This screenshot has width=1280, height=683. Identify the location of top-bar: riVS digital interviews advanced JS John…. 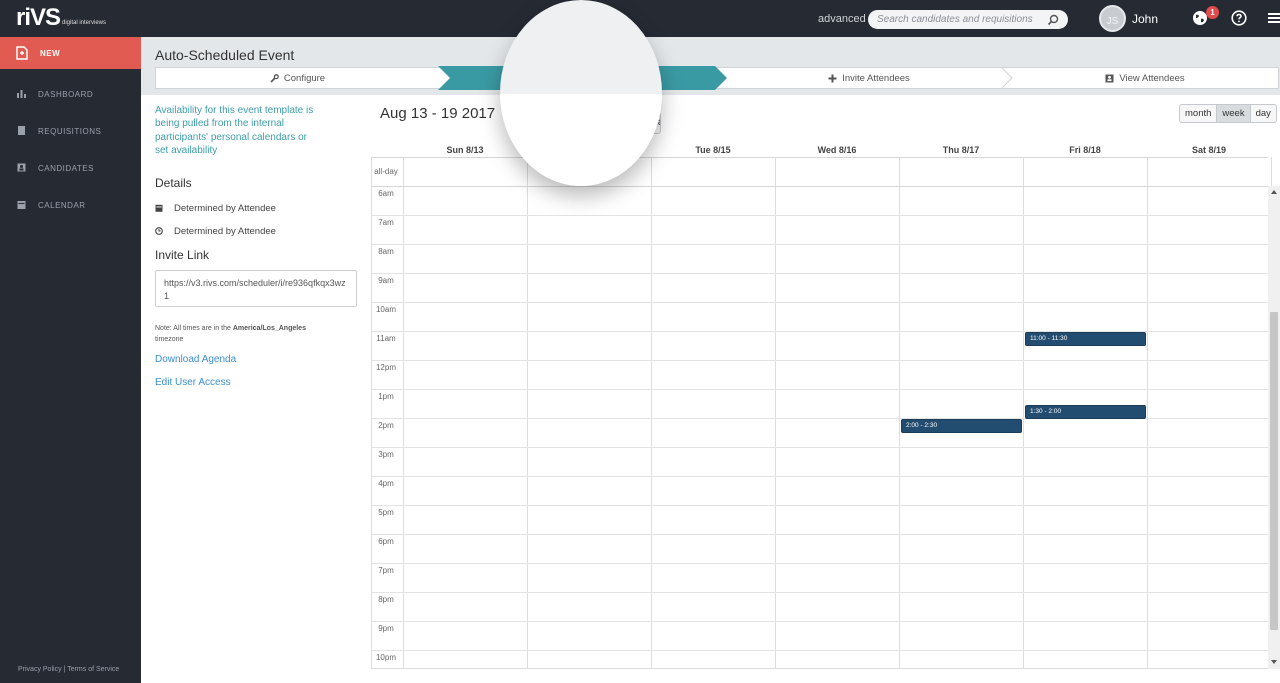
(640, 18).